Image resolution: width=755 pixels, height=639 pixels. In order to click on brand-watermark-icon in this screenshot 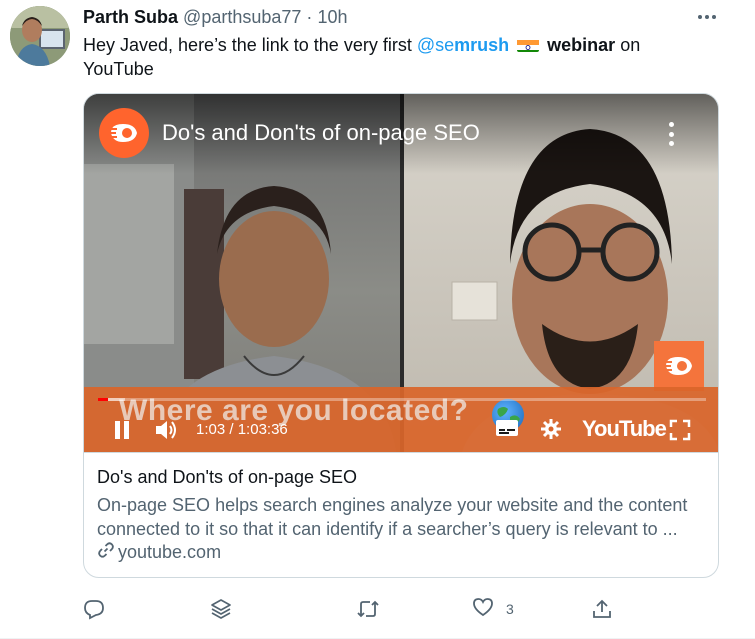, I will do `click(679, 366)`.